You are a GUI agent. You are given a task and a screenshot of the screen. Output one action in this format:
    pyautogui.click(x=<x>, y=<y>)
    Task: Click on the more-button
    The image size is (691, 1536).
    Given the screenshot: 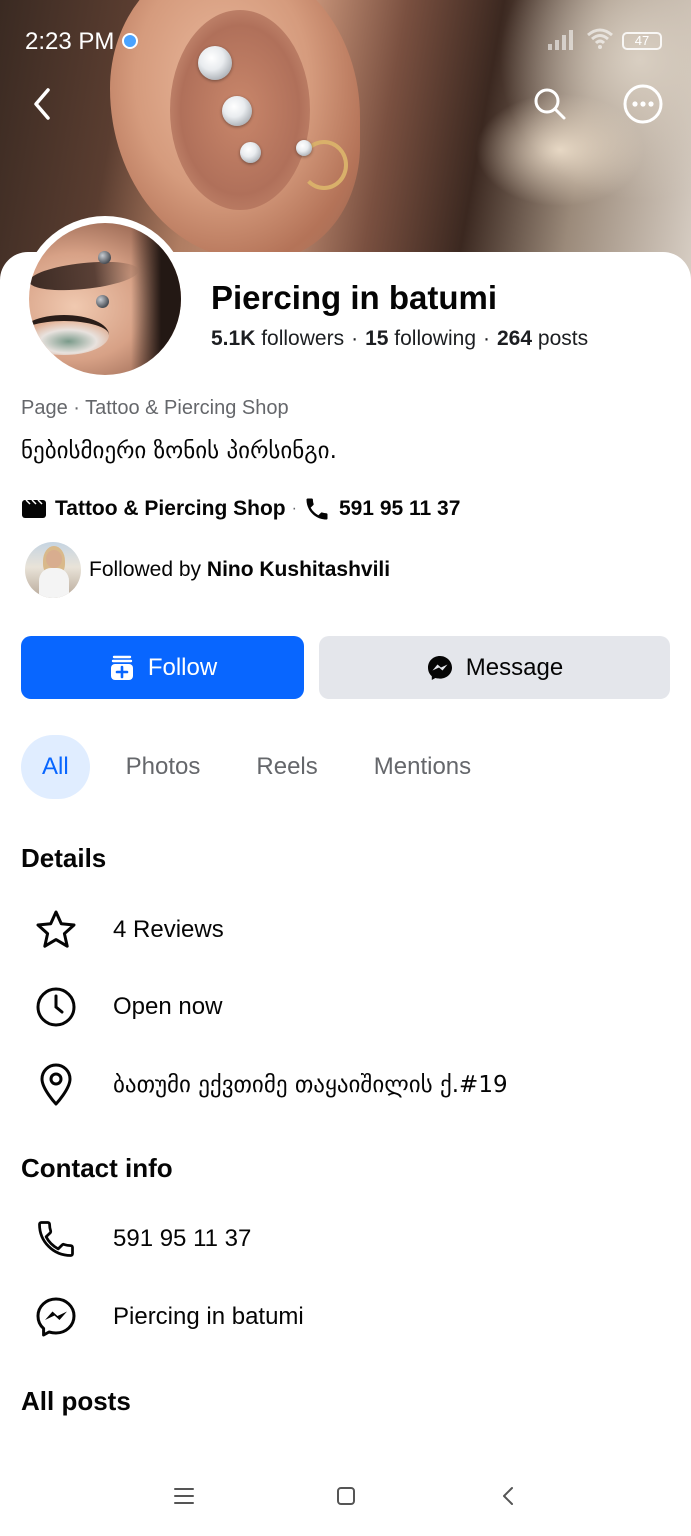 What is the action you would take?
    pyautogui.click(x=643, y=104)
    